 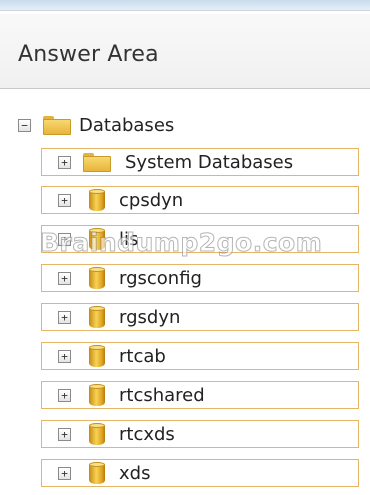 What do you see at coordinates (200, 356) in the screenshot?
I see `tree-item-rtcab: + rtcab` at bounding box center [200, 356].